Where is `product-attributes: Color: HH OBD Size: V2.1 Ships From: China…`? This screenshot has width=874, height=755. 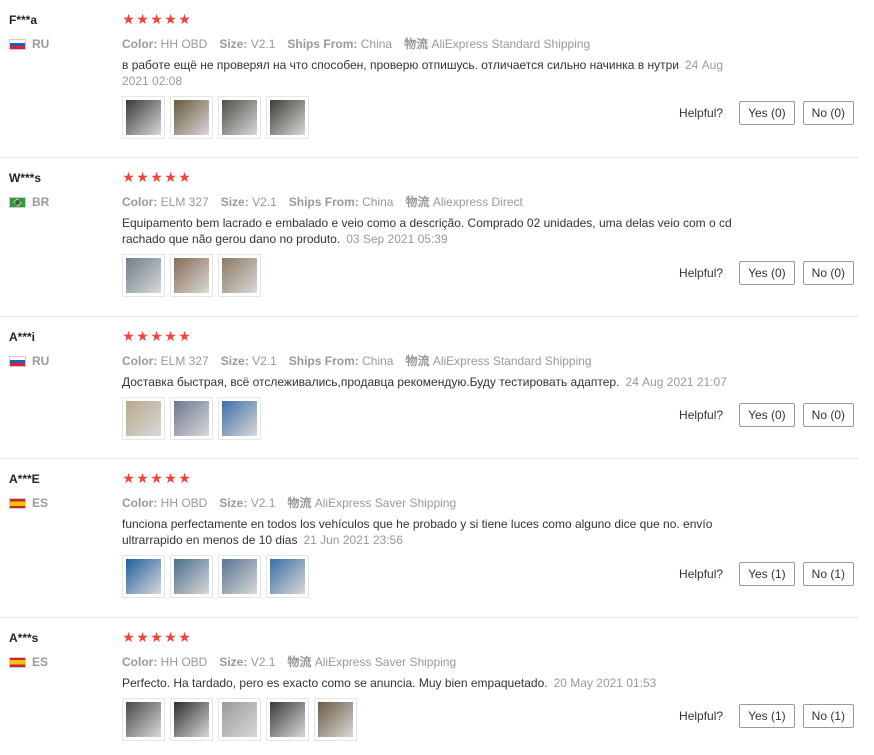
product-attributes: Color: HH OBD Size: V2.1 Ships From: China… is located at coordinates (362, 43).